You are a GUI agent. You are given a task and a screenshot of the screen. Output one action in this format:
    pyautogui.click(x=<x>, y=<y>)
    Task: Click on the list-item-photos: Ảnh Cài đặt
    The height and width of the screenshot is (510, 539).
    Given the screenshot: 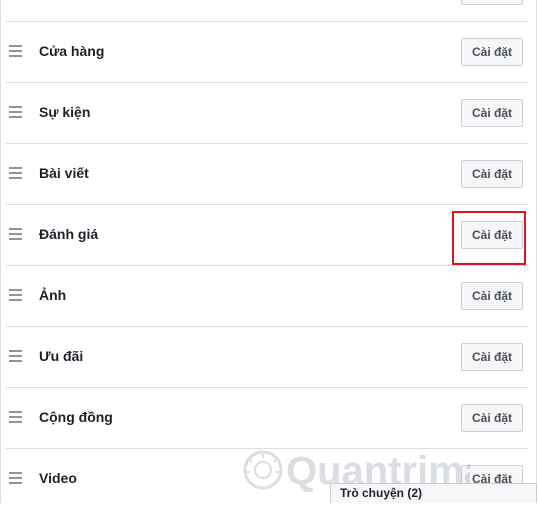 What is the action you would take?
    pyautogui.click(x=267, y=296)
    